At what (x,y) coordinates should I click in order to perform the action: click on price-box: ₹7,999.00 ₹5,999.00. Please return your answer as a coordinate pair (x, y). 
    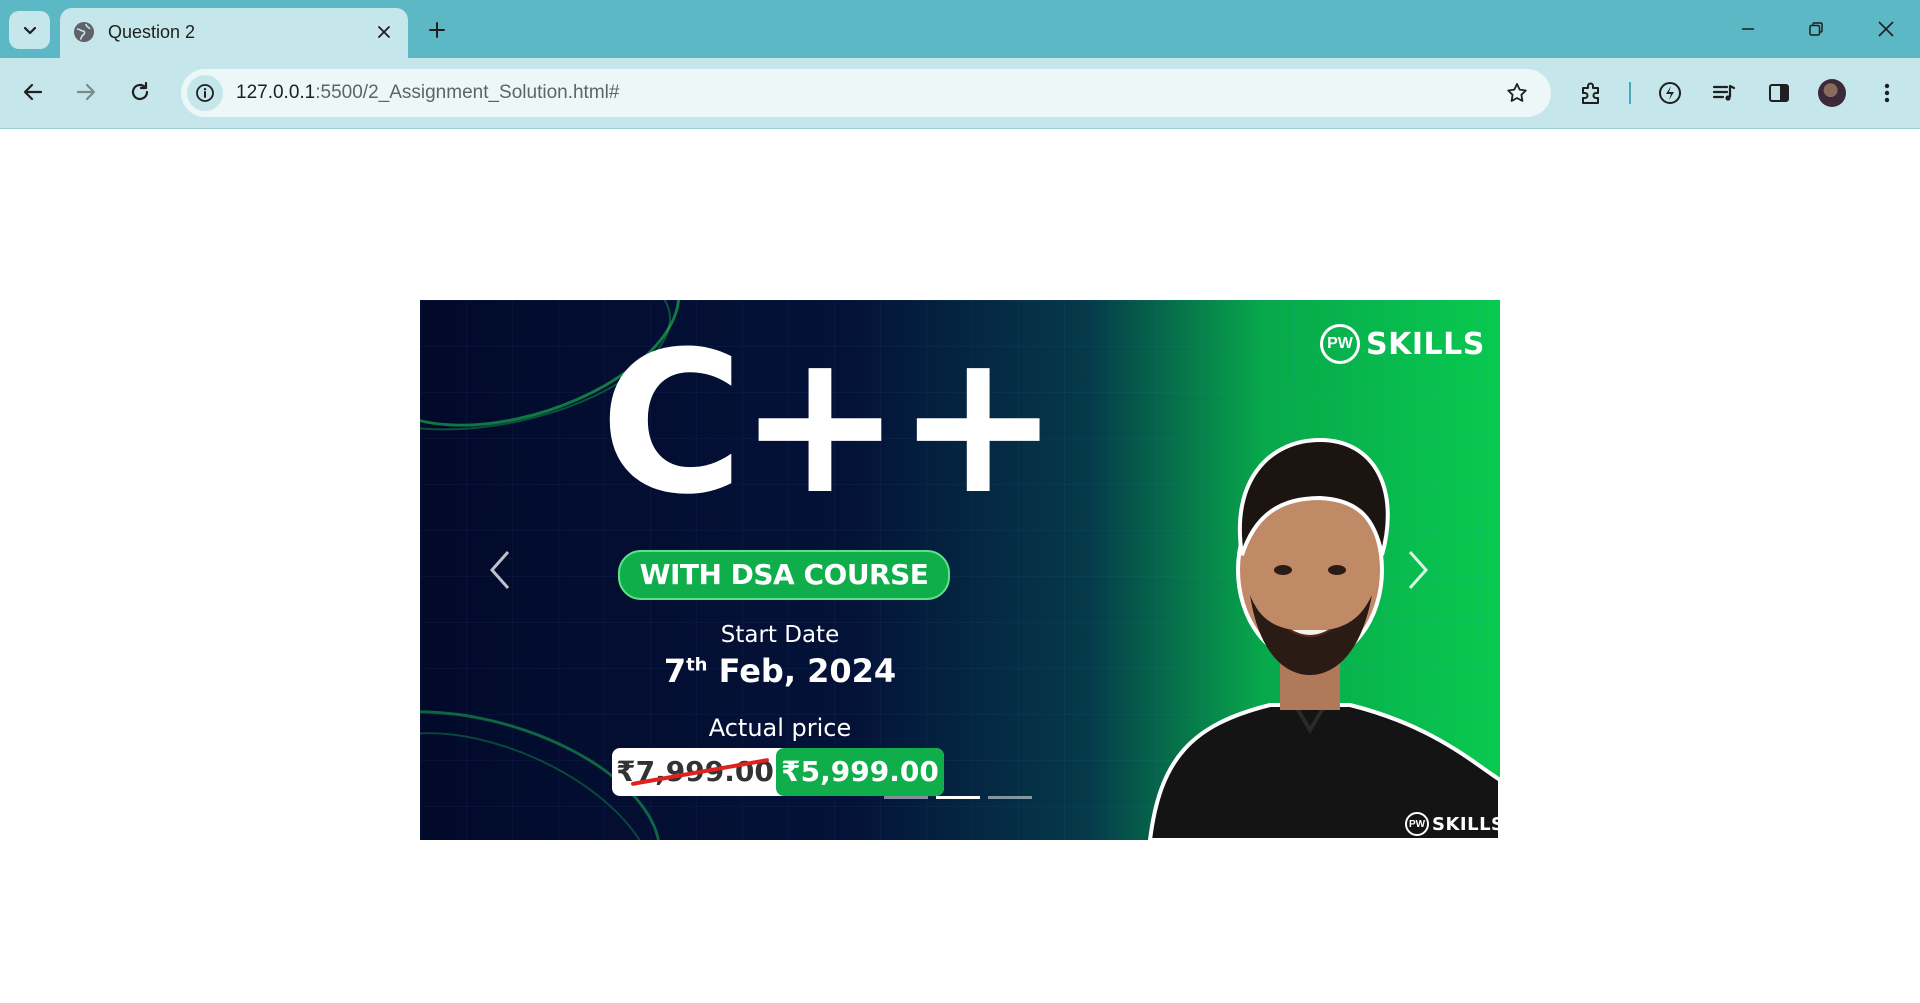
    Looking at the image, I should click on (778, 772).